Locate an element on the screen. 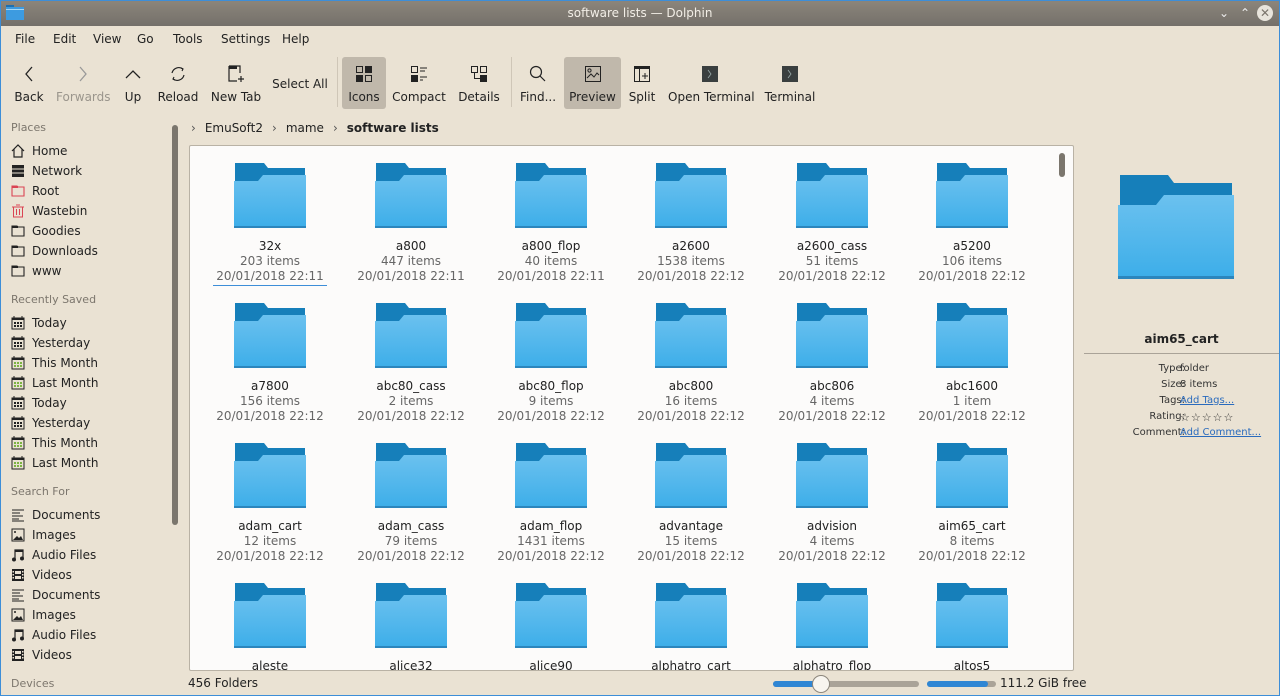  folder-item: adam_flop 1431 items 20/01/2018 22:12 is located at coordinates (551, 503).